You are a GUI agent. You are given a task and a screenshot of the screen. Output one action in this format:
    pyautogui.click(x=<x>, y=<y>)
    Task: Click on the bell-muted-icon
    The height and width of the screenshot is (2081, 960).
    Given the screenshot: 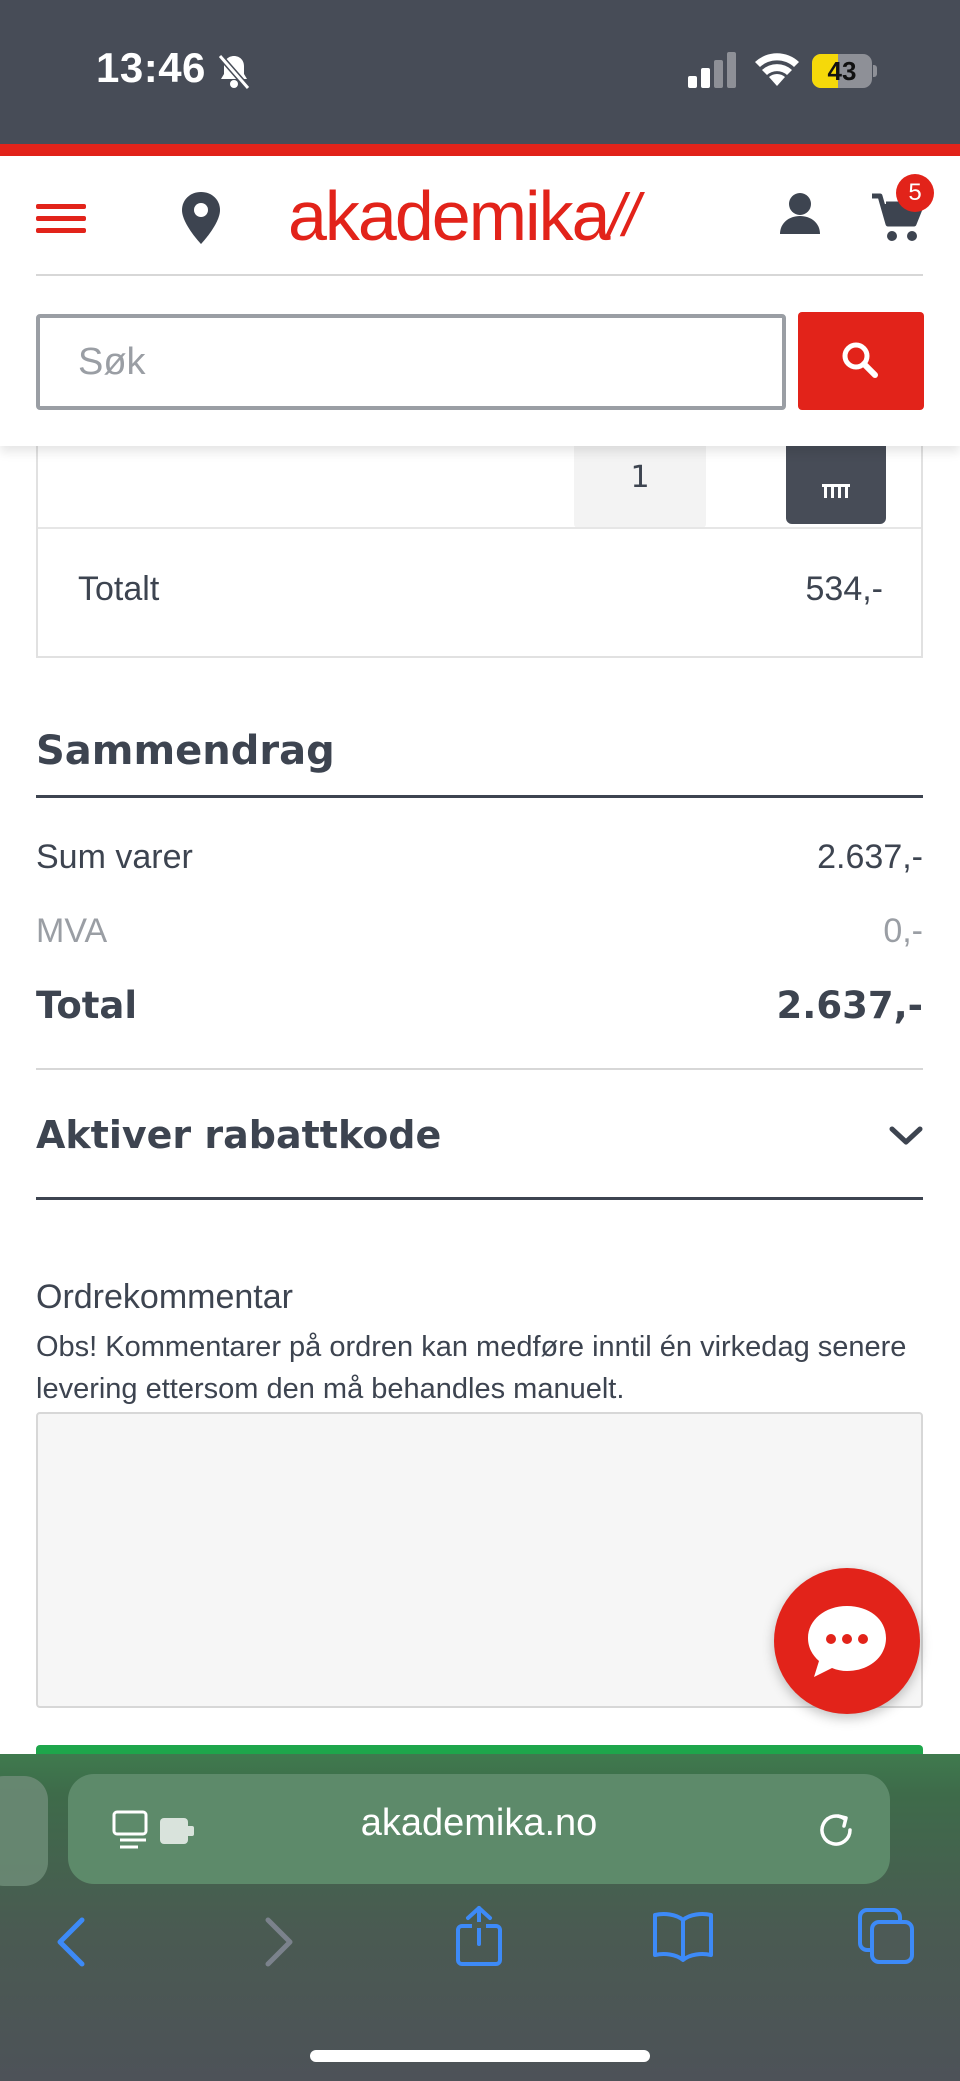 What is the action you would take?
    pyautogui.click(x=234, y=72)
    